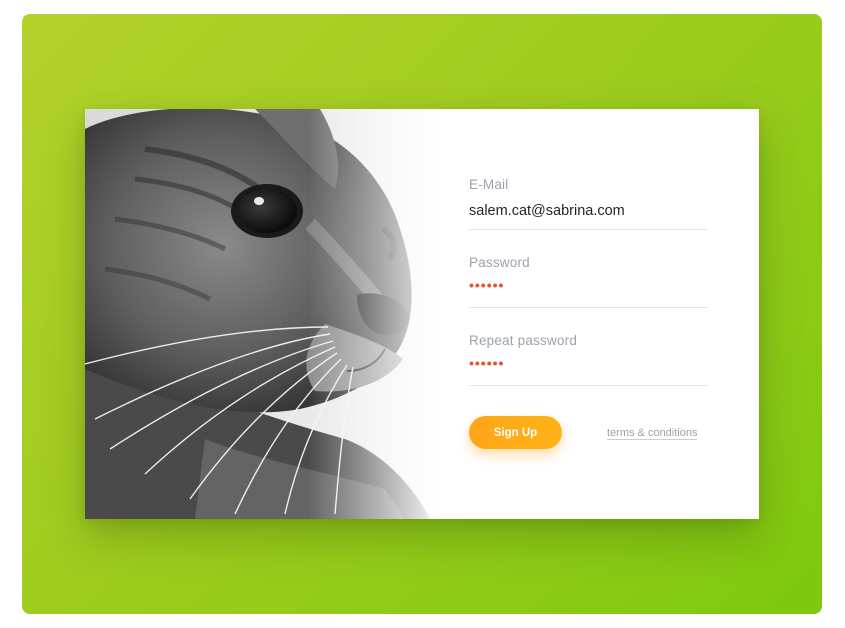  I want to click on password-input: ••••••, so click(486, 285).